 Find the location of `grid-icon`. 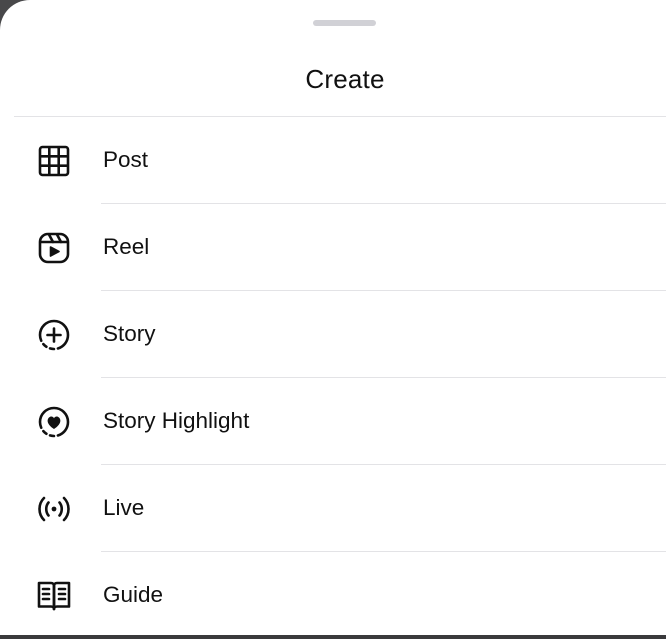

grid-icon is located at coordinates (54, 161).